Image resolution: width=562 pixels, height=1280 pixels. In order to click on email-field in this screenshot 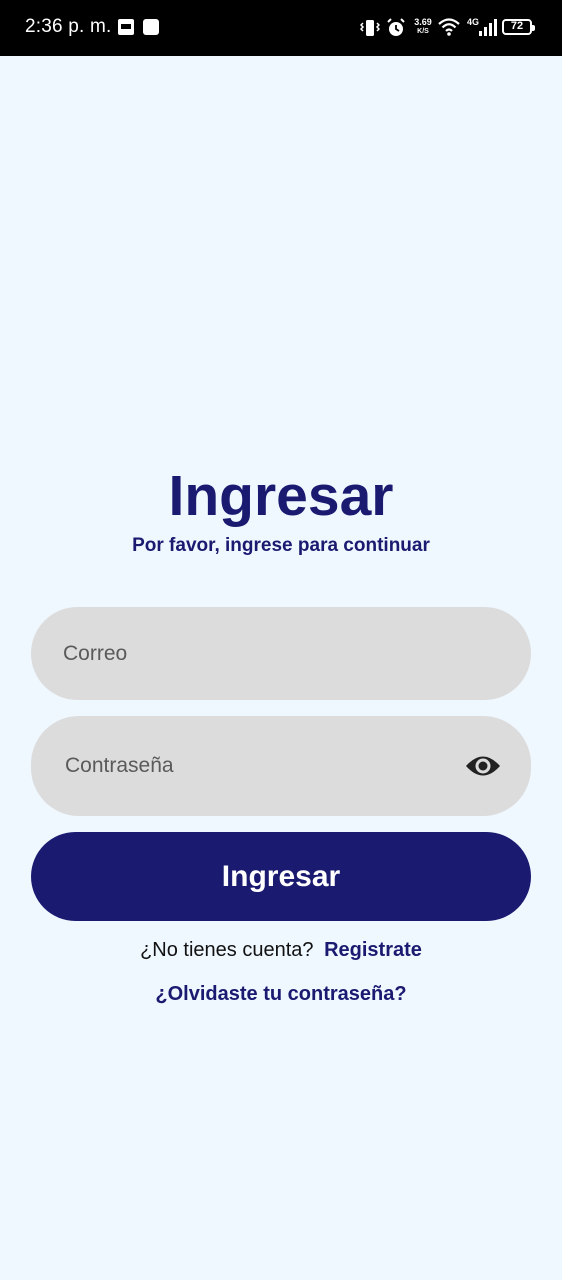, I will do `click(263, 653)`.